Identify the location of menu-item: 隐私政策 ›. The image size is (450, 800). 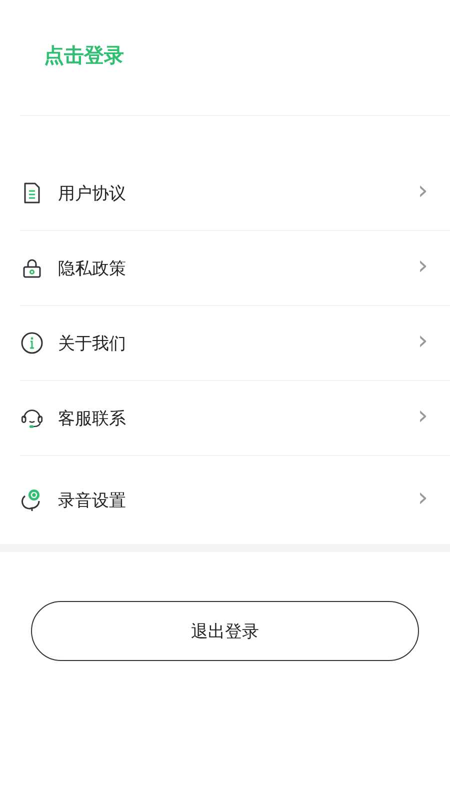
(225, 268).